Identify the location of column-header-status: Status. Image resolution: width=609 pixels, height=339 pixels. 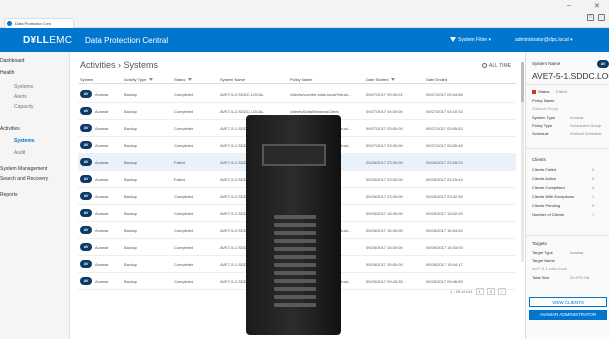
(183, 79).